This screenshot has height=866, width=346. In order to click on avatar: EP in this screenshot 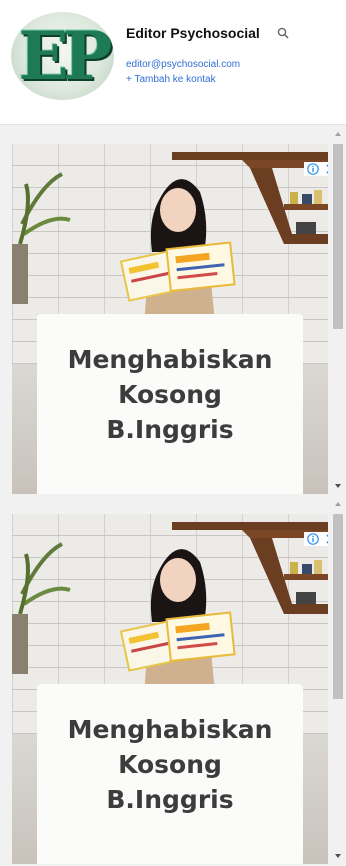, I will do `click(62, 56)`.